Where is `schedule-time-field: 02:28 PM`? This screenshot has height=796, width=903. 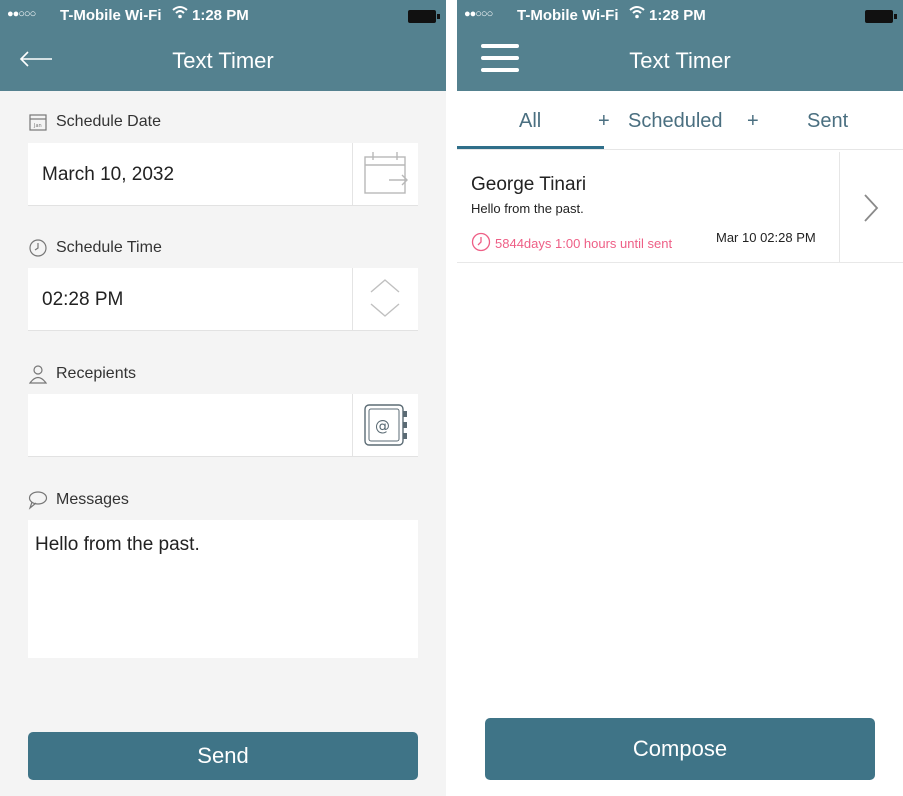 schedule-time-field: 02:28 PM is located at coordinates (223, 299).